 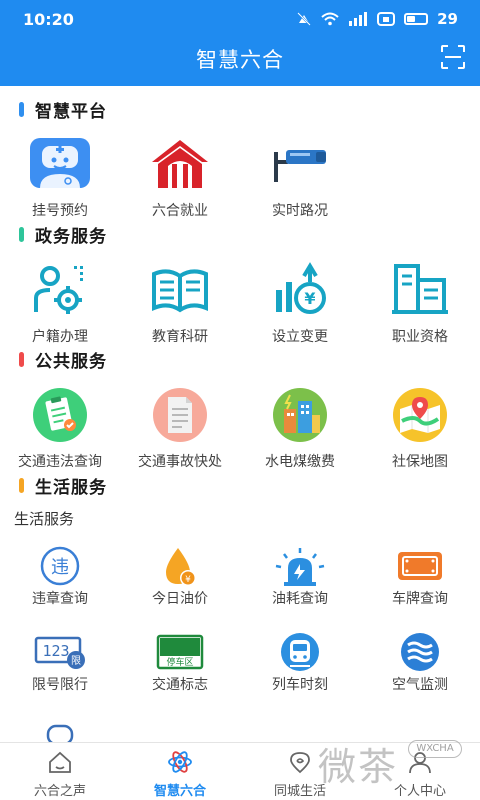 I want to click on grid-item-violation-query: 交通违法查询, so click(x=60, y=429).